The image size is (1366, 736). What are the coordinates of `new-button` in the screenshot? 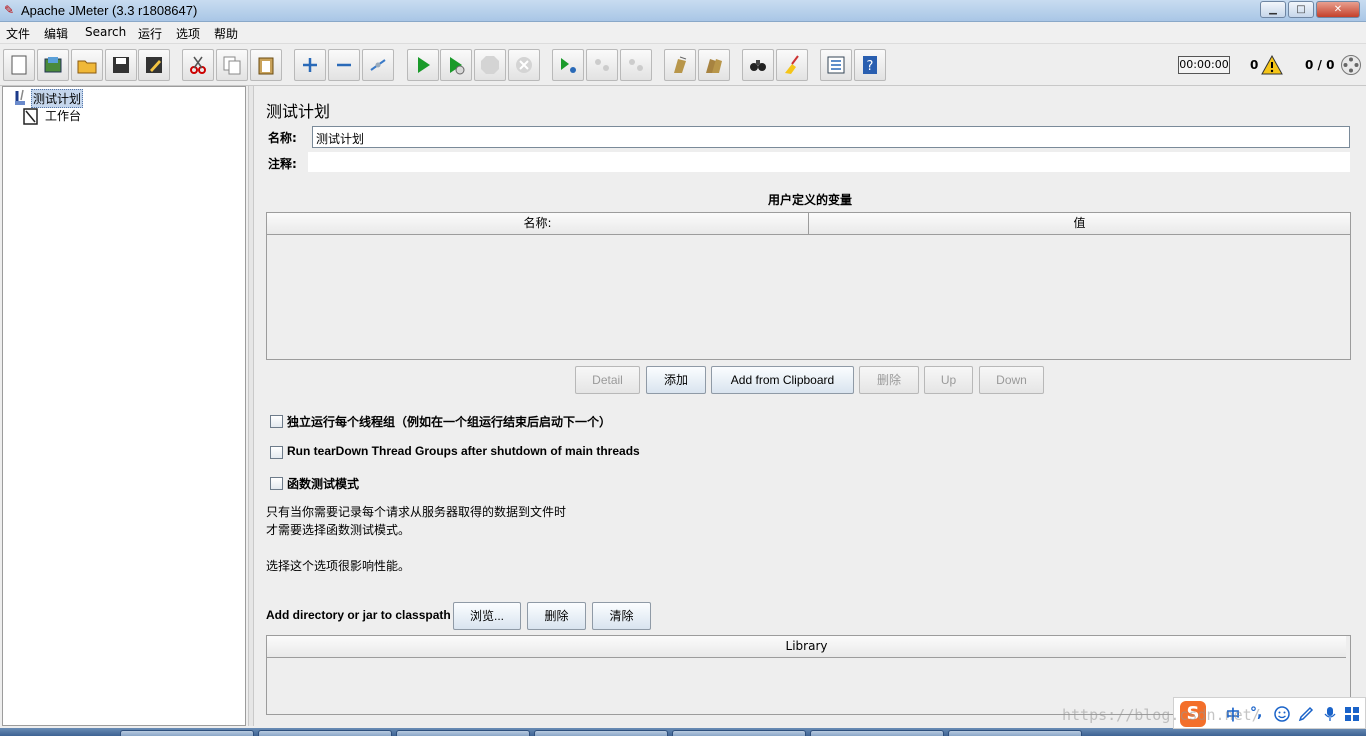 It's located at (19, 65).